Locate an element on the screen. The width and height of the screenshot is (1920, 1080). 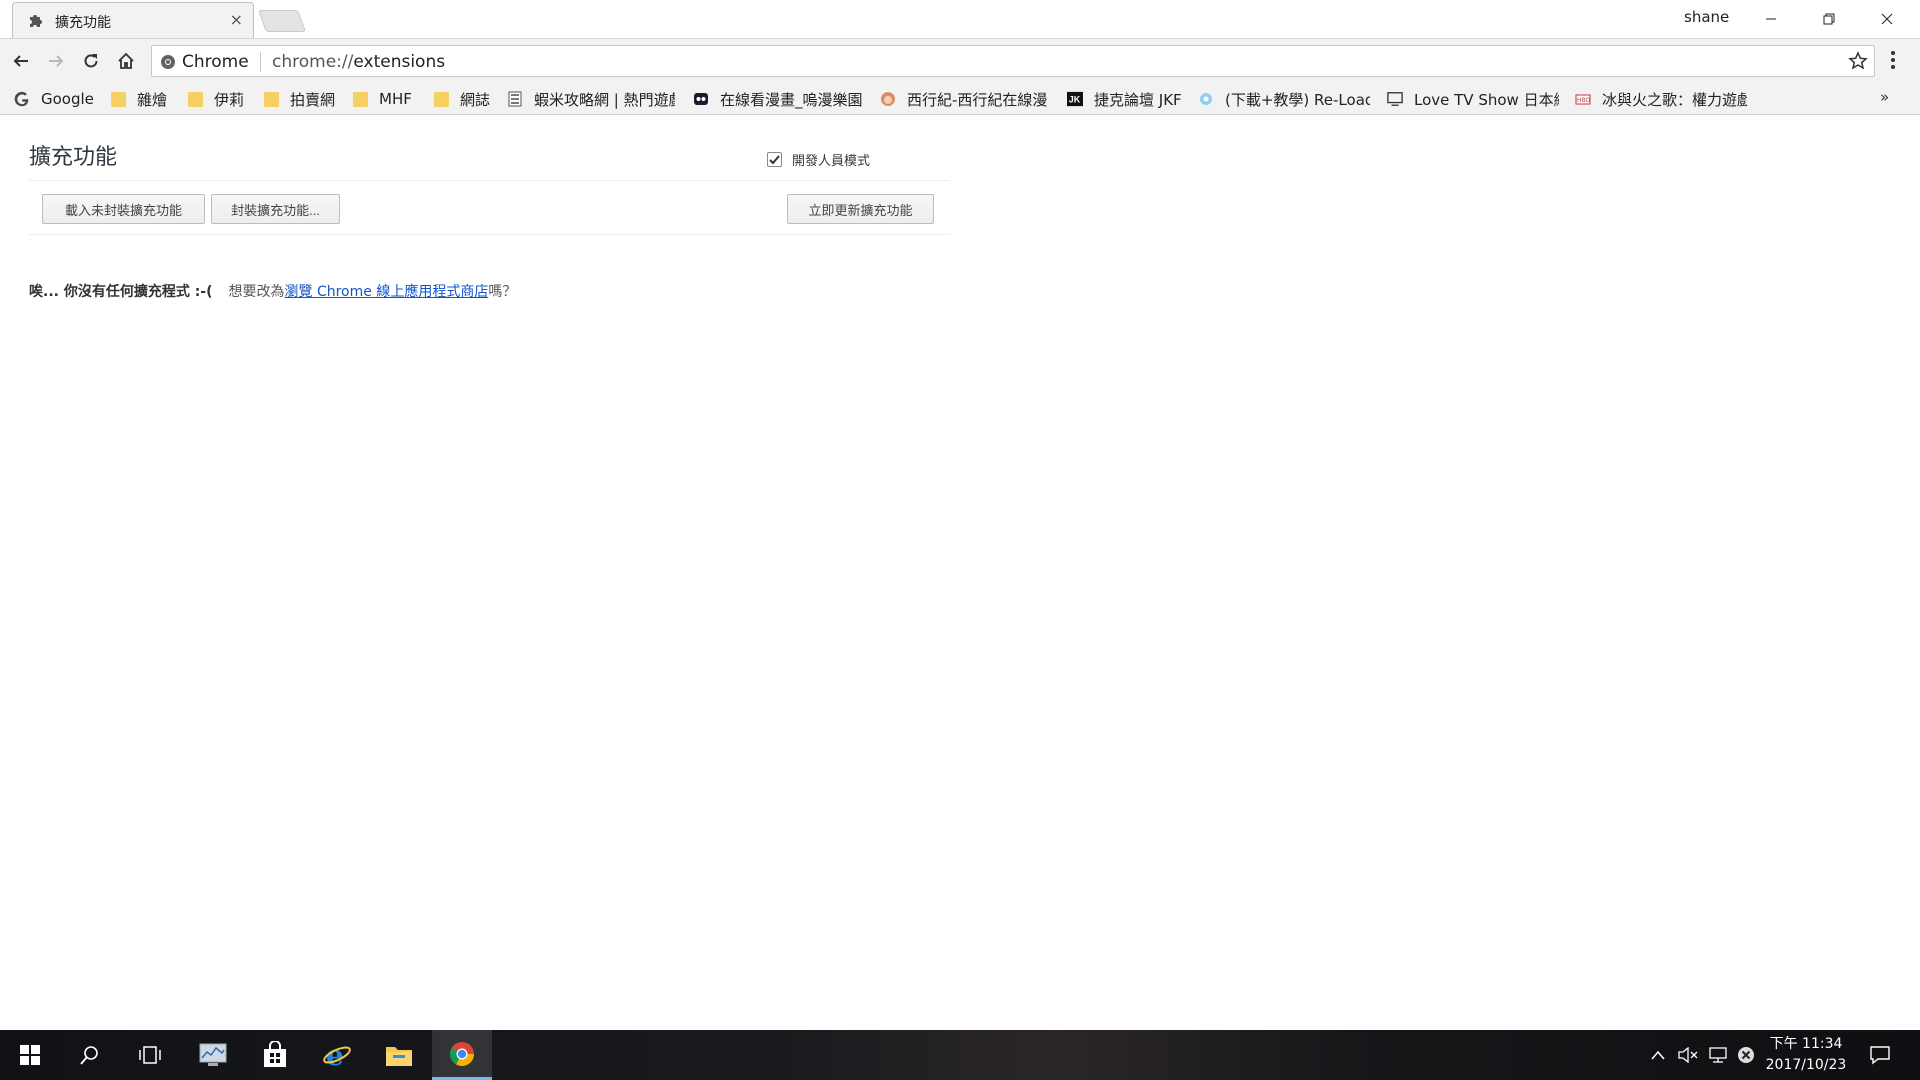
restore-button is located at coordinates (1829, 19).